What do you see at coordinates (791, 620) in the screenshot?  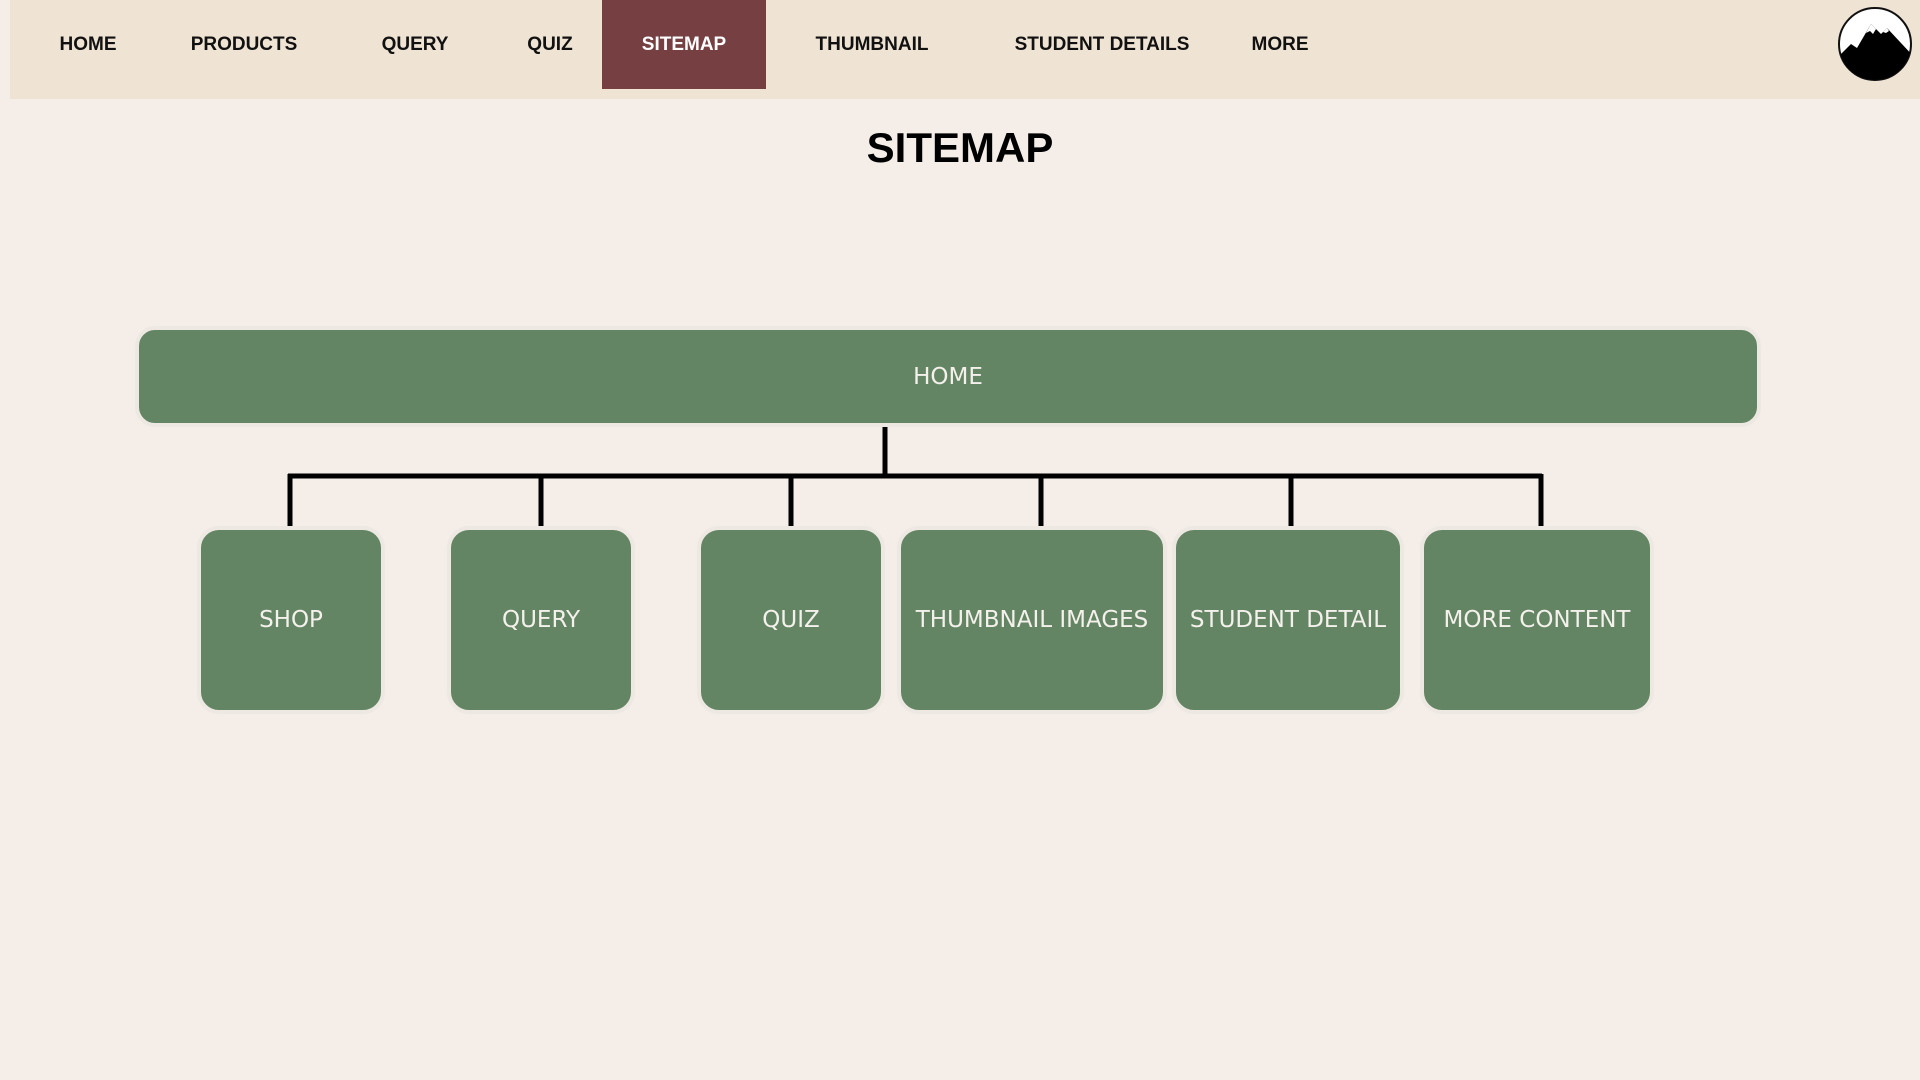 I see `sitemap-node-quiz: QUIZ` at bounding box center [791, 620].